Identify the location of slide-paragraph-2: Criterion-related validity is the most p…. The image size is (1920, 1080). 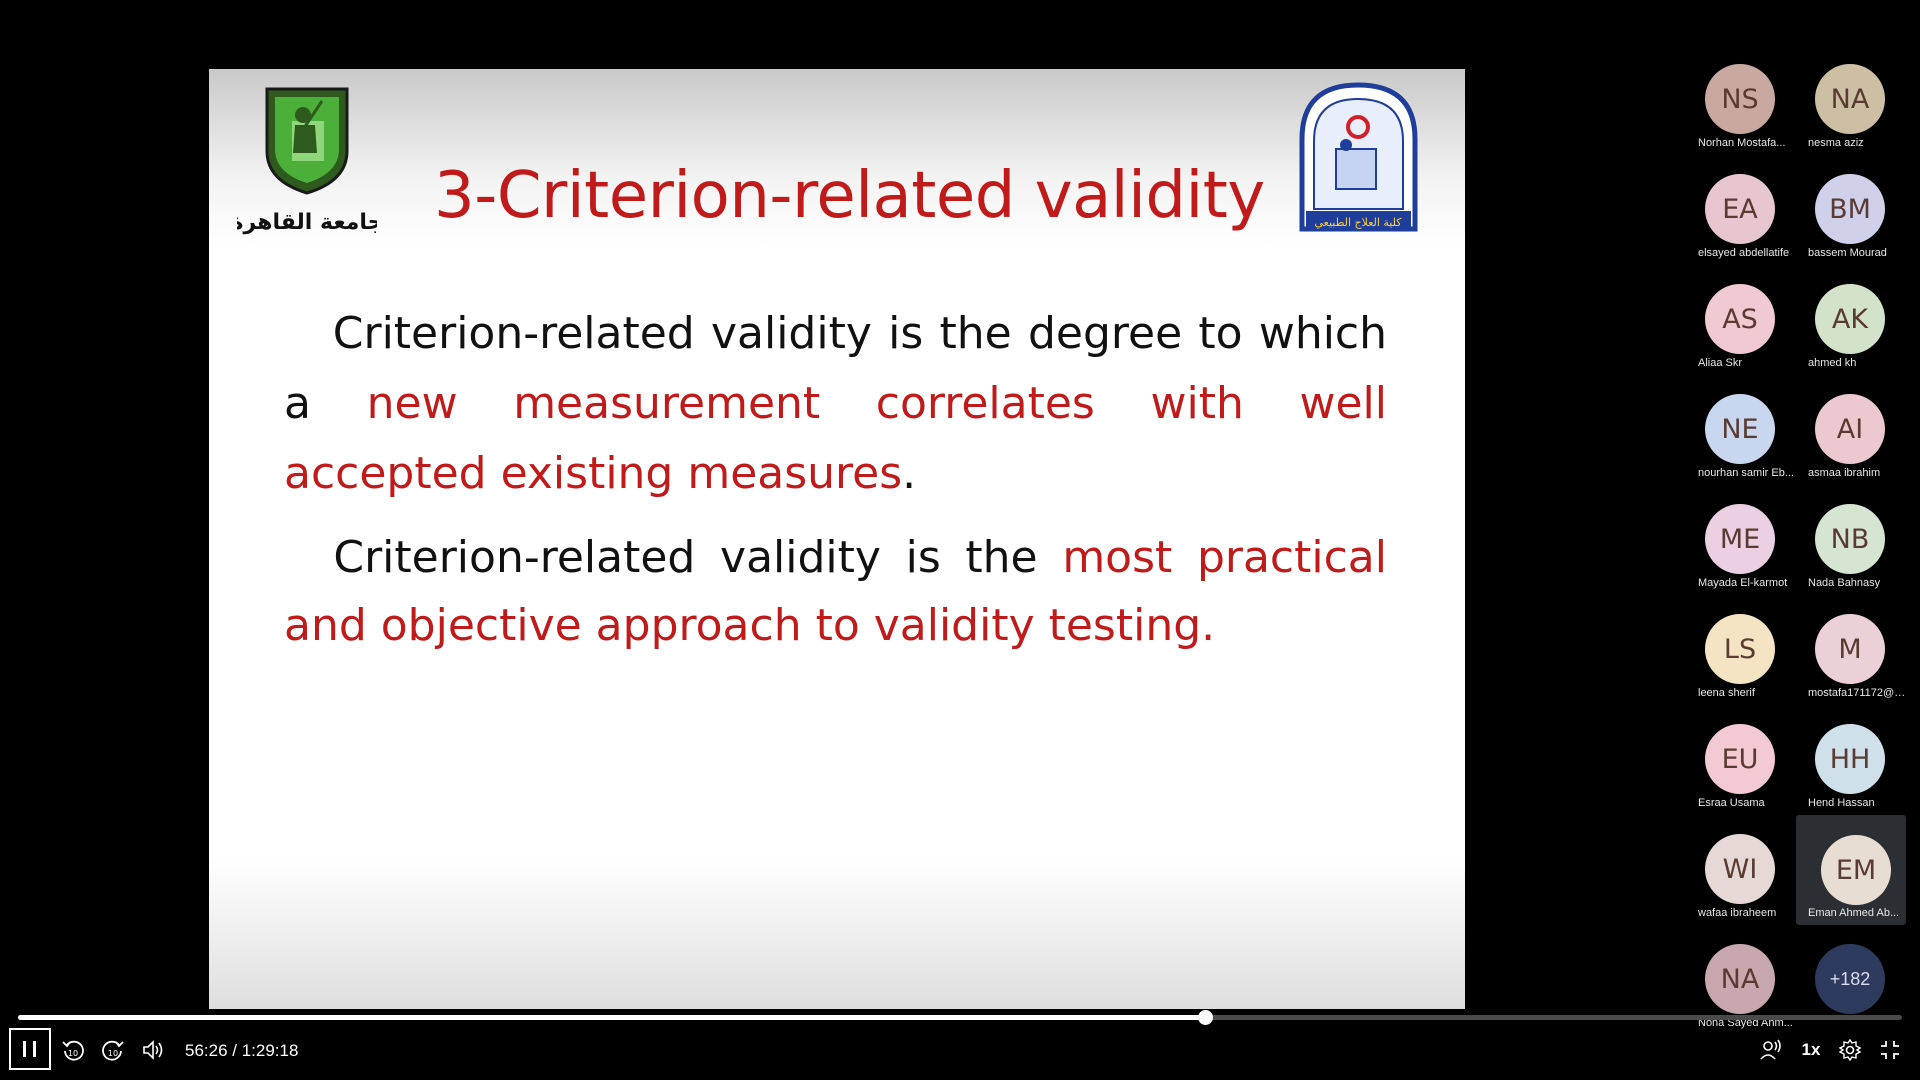
(835, 592).